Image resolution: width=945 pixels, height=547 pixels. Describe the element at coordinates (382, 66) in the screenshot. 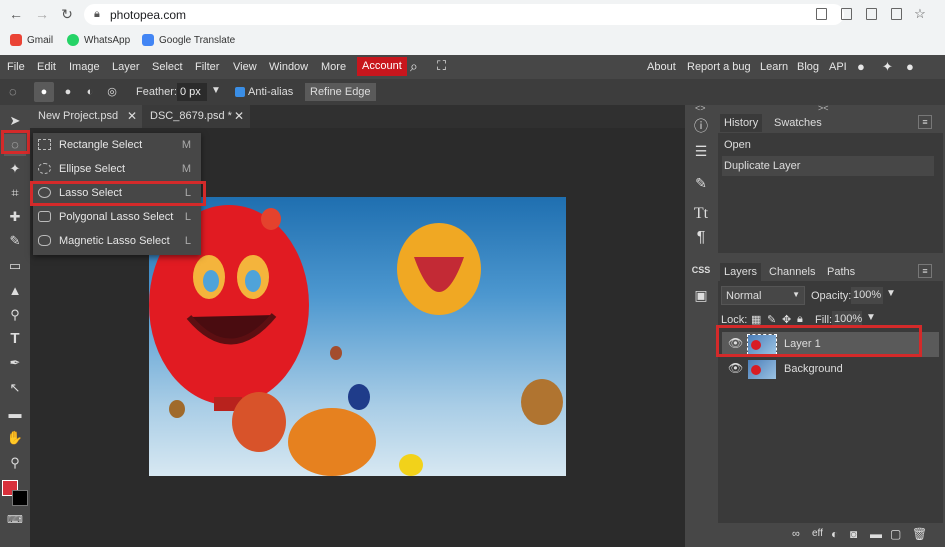

I see `account-button: Account` at that location.